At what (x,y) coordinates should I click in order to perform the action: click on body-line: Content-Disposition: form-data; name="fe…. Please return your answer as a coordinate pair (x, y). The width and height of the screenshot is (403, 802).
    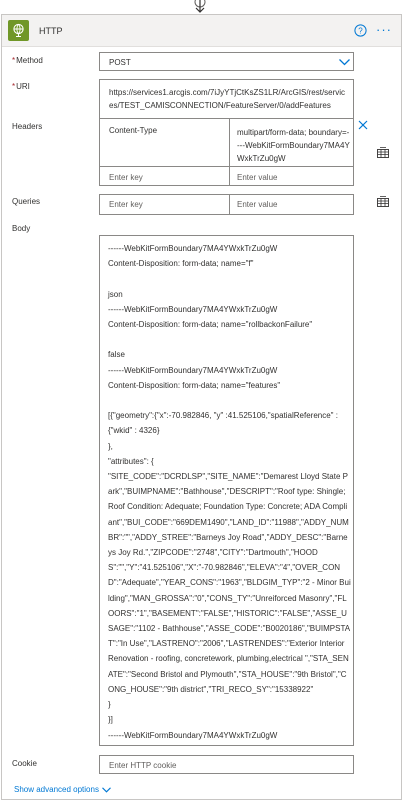
    Looking at the image, I should click on (194, 385).